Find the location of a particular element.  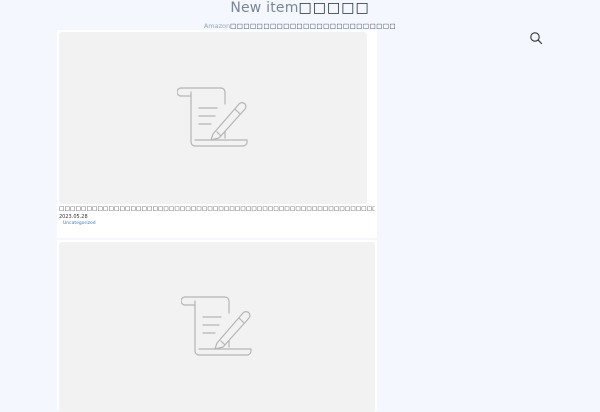

site-tagline: Amazon□□□□□□□□□□□□□□□□□□□□□□□□□ is located at coordinates (300, 26).